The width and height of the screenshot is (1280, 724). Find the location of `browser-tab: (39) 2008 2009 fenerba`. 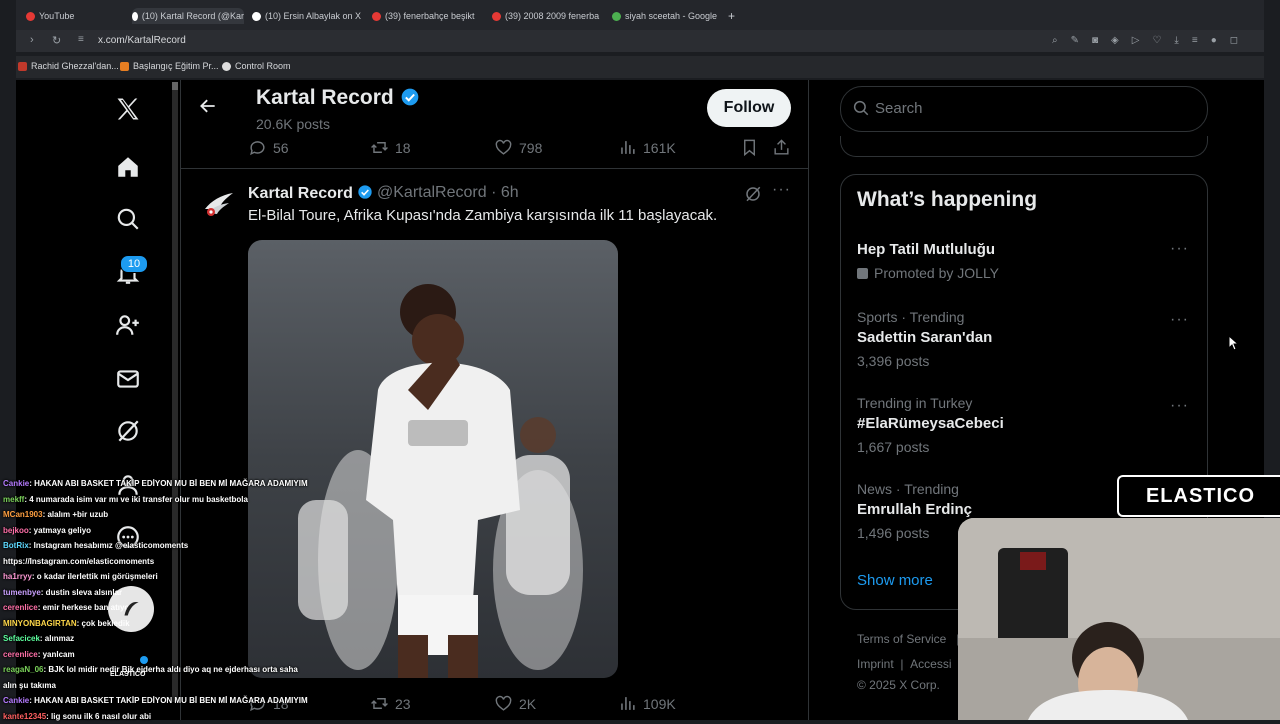

browser-tab: (39) 2008 2009 fenerba is located at coordinates (548, 16).